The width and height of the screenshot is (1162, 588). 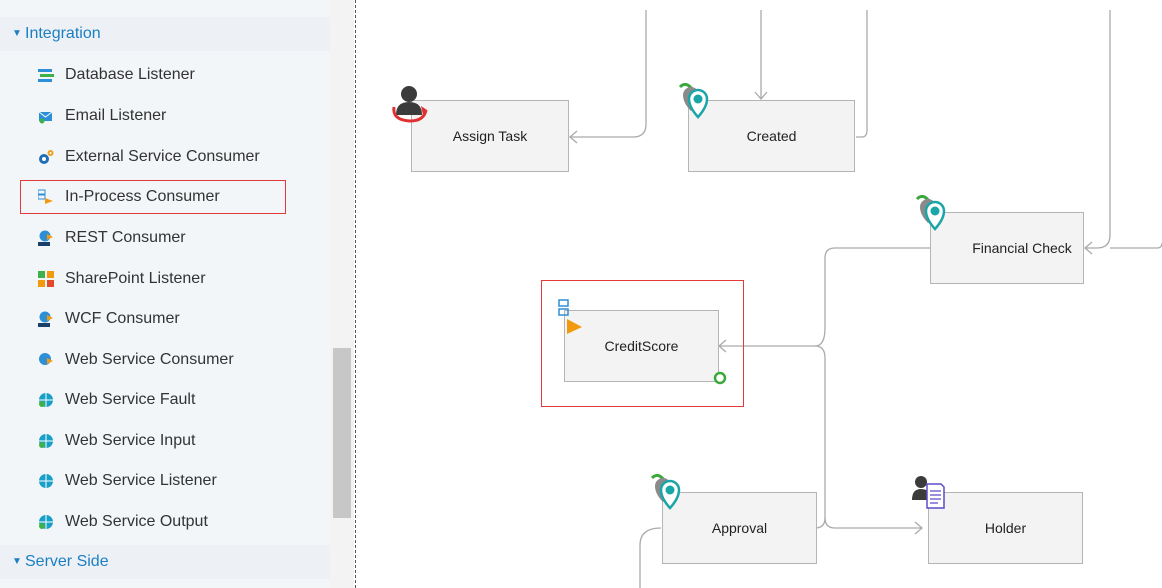 What do you see at coordinates (45, 238) in the screenshot?
I see `rest-consumer-icon` at bounding box center [45, 238].